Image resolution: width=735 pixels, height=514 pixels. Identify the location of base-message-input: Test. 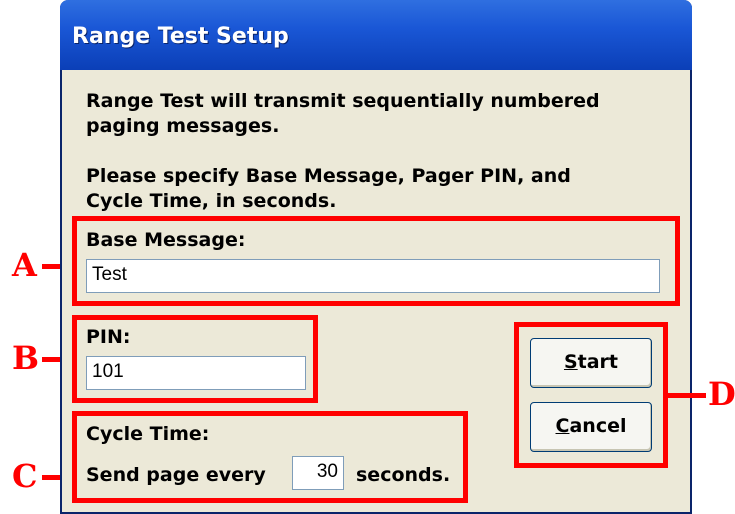
(373, 276).